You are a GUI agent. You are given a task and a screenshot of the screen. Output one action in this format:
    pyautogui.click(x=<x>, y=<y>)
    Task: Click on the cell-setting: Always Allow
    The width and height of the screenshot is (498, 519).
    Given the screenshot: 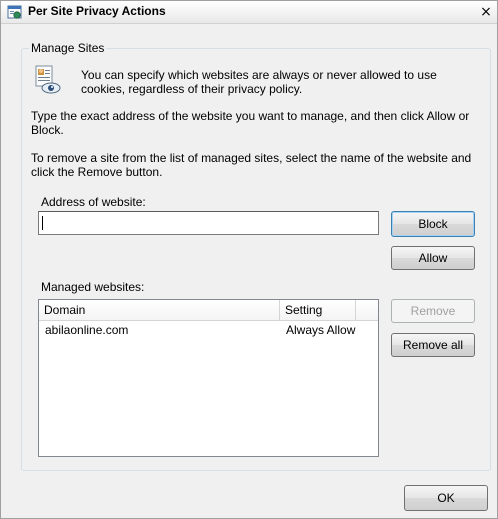 What is the action you would take?
    pyautogui.click(x=321, y=330)
    